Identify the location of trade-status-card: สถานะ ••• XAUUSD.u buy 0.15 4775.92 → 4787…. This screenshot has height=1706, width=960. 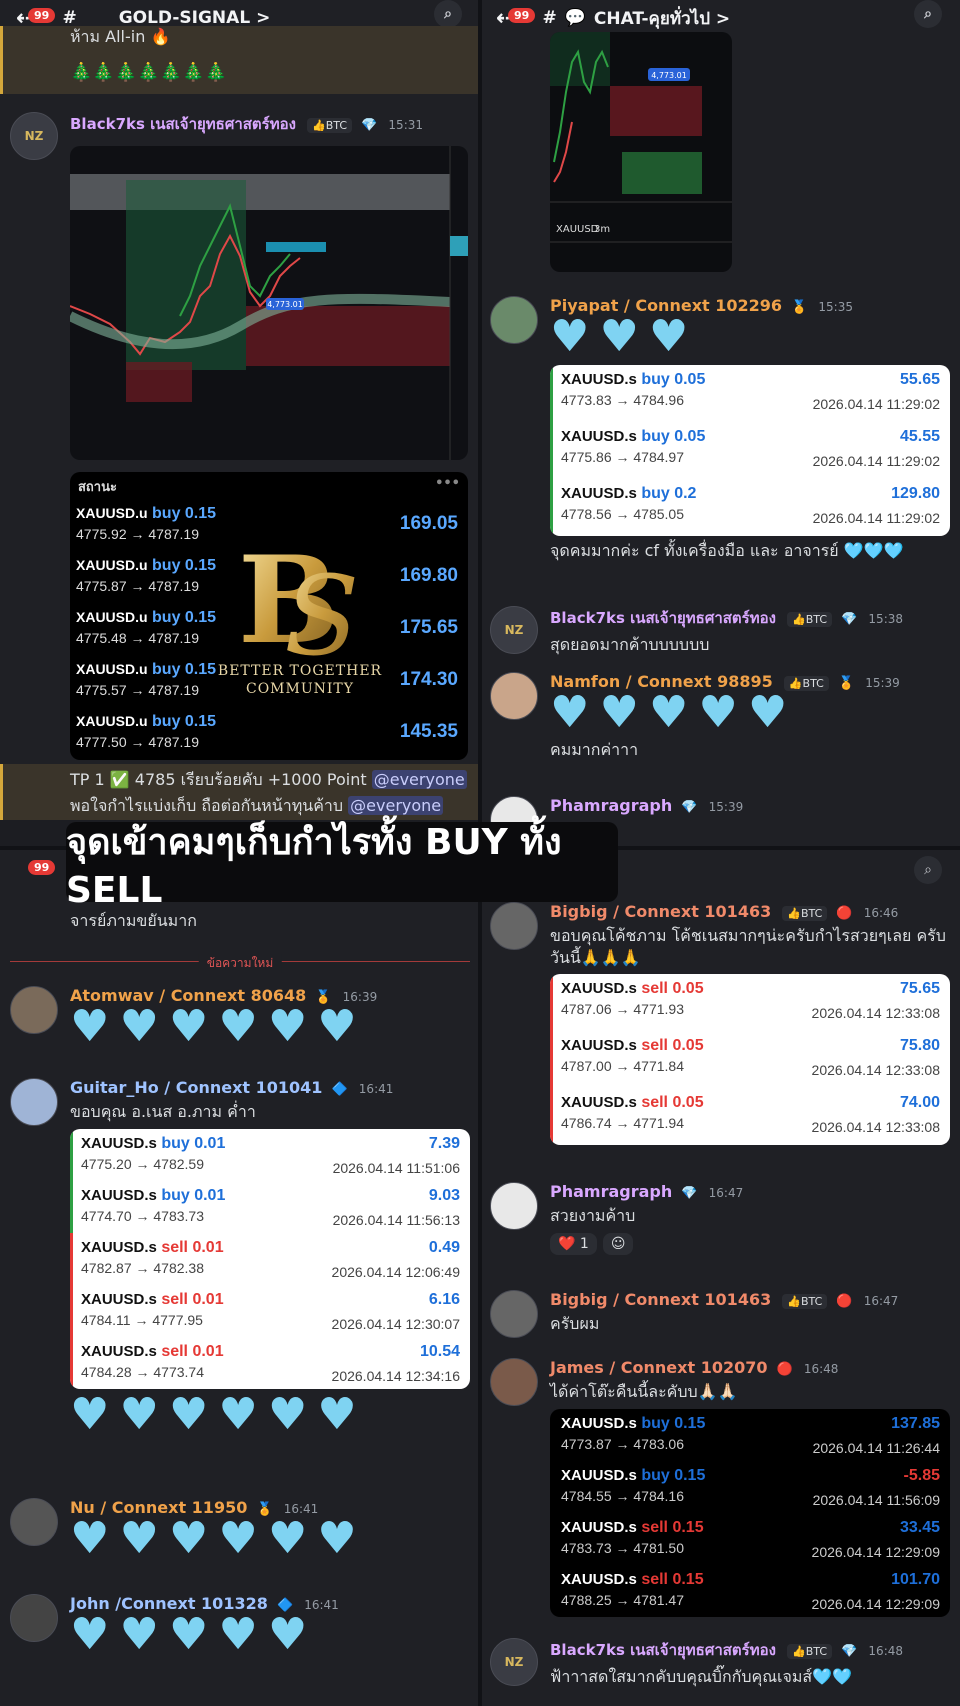
(269, 616).